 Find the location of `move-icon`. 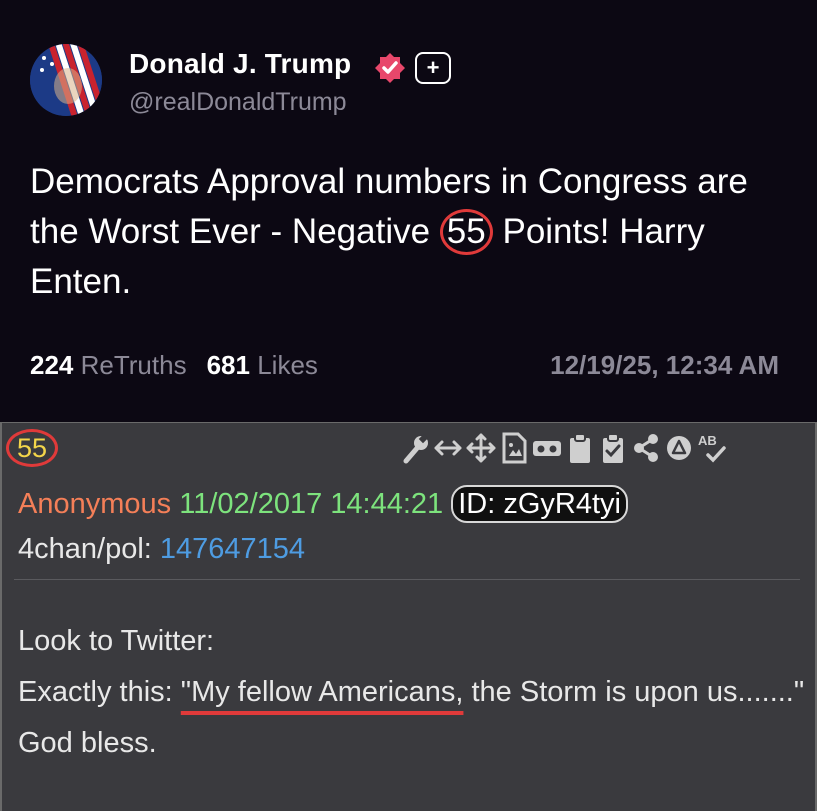

move-icon is located at coordinates (481, 448).